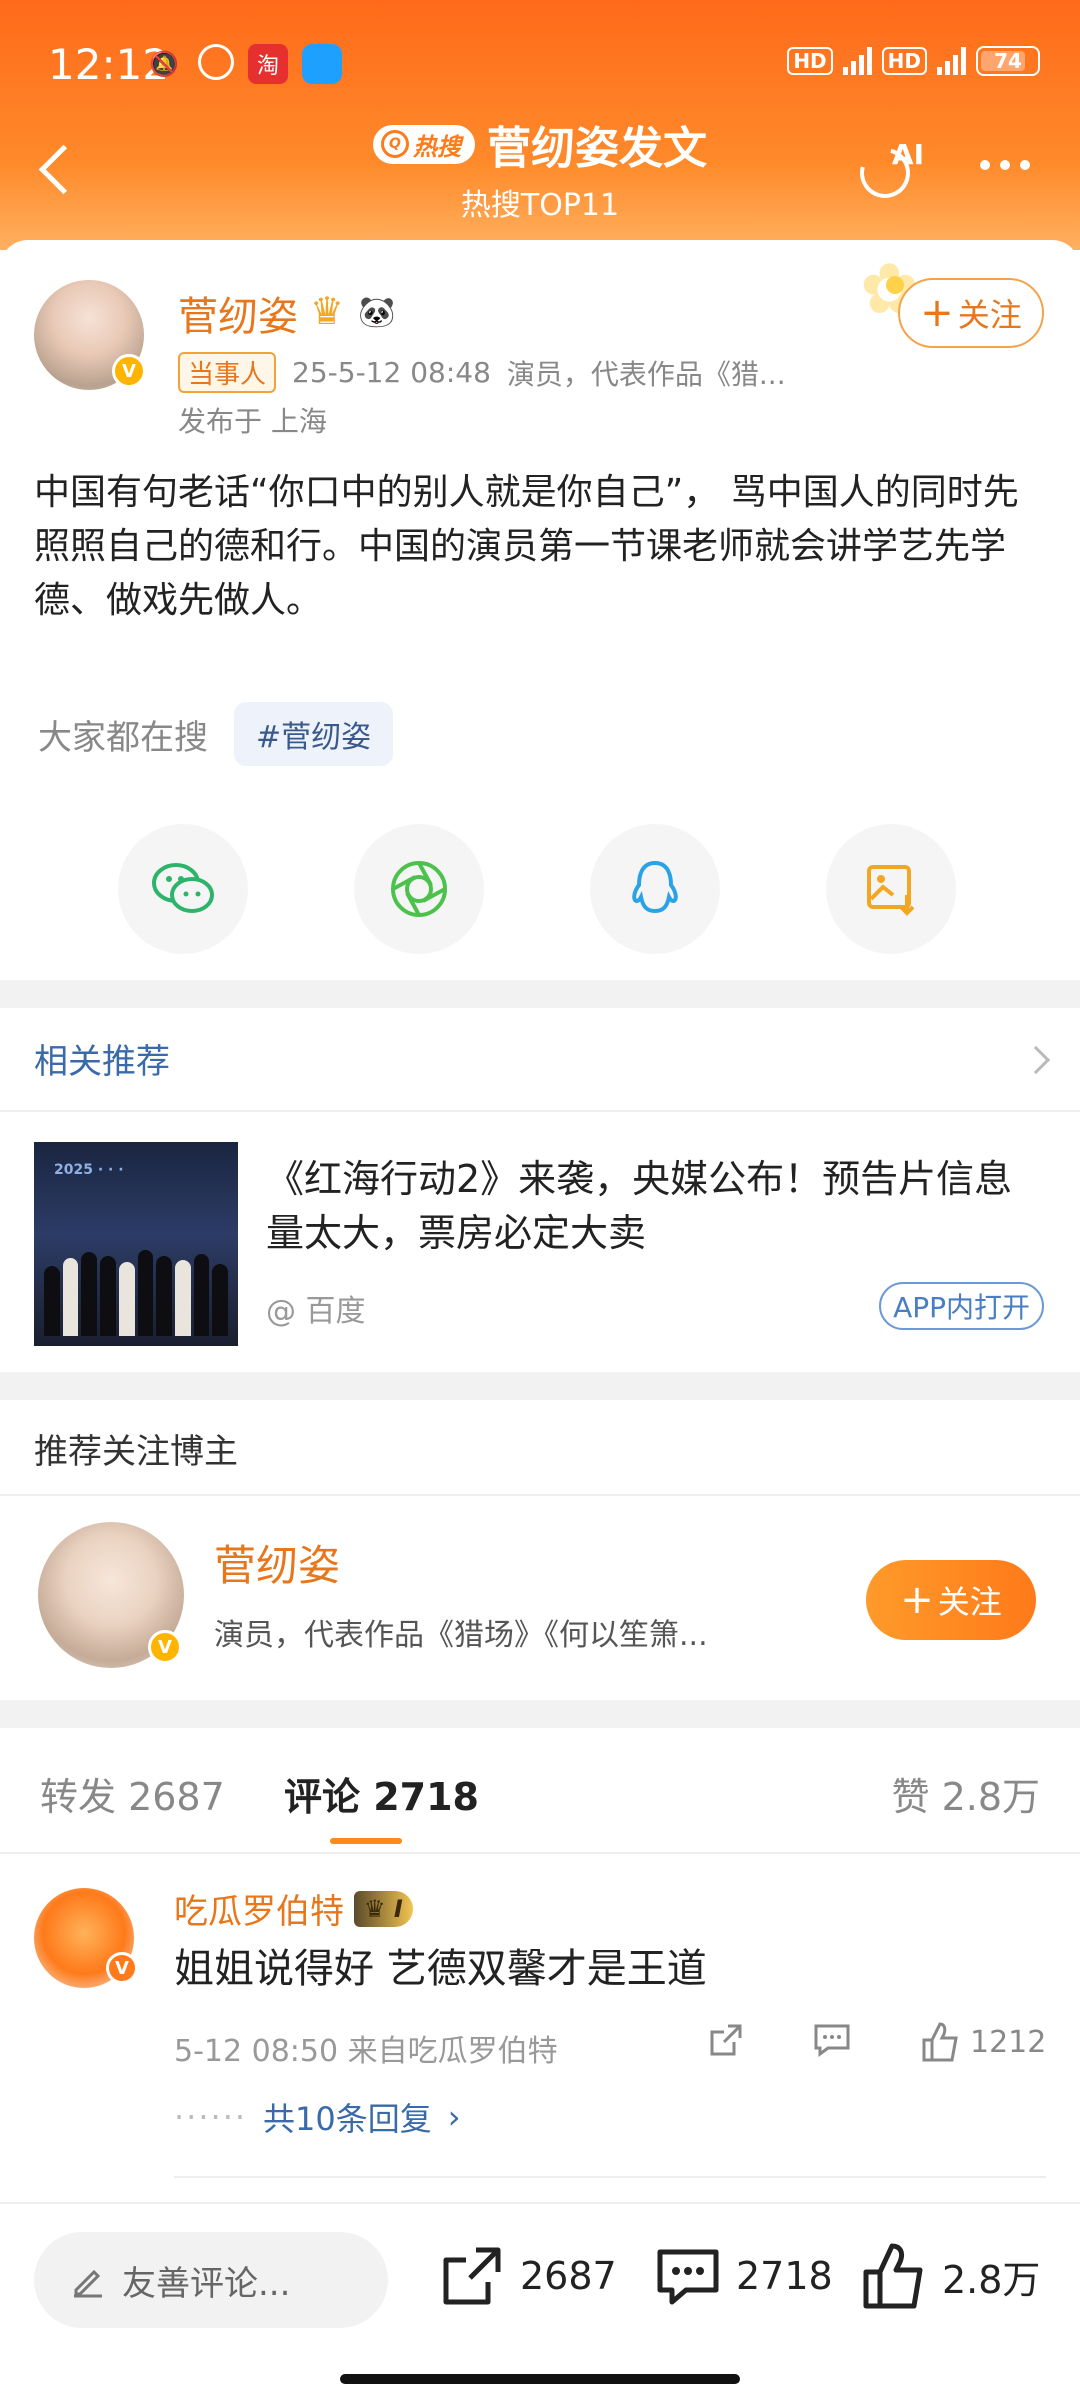 Image resolution: width=1080 pixels, height=2400 pixels. I want to click on trending-search-label: 大家都在搜, so click(123, 737).